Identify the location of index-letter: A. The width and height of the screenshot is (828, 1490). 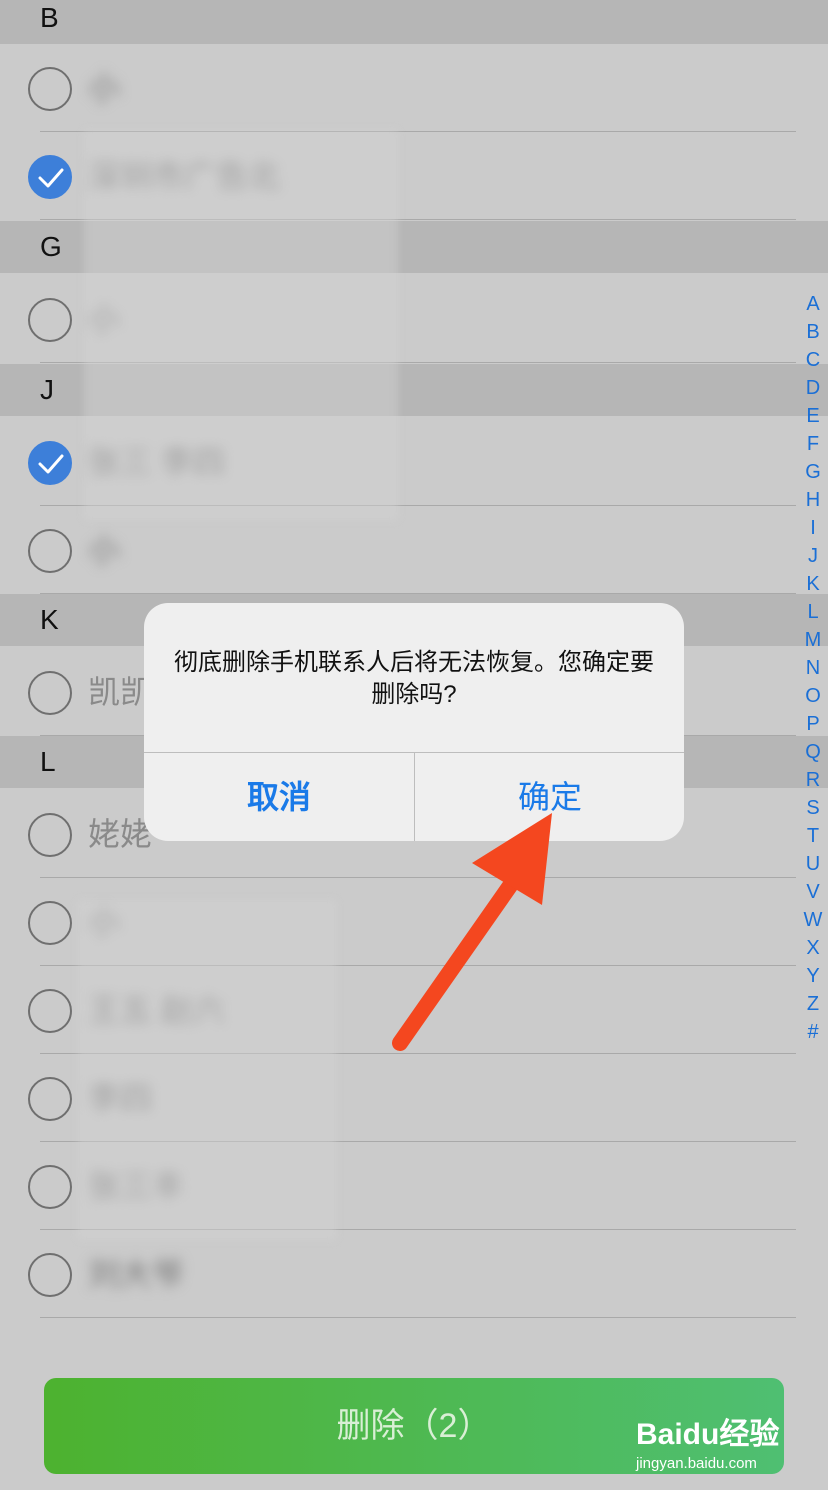
(812, 304).